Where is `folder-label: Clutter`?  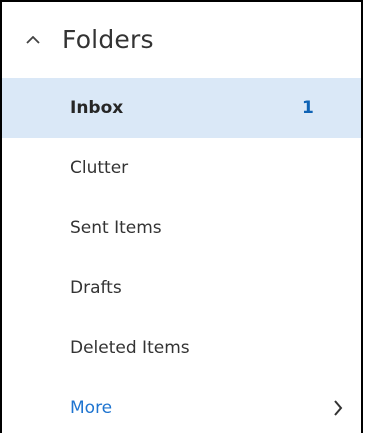 folder-label: Clutter is located at coordinates (99, 168).